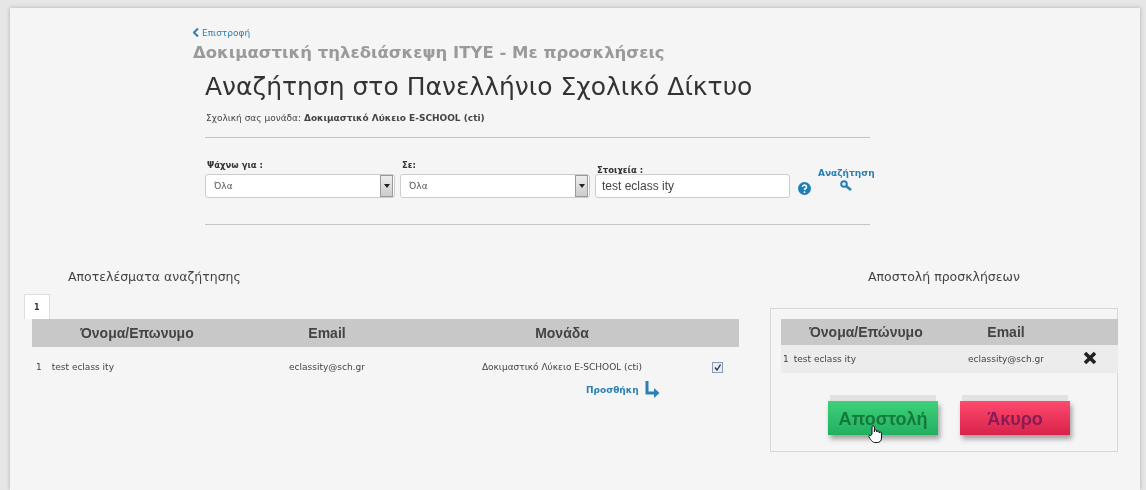 The height and width of the screenshot is (490, 1146). What do you see at coordinates (866, 332) in the screenshot?
I see `column-header: Όνομα/Επώνυμο` at bounding box center [866, 332].